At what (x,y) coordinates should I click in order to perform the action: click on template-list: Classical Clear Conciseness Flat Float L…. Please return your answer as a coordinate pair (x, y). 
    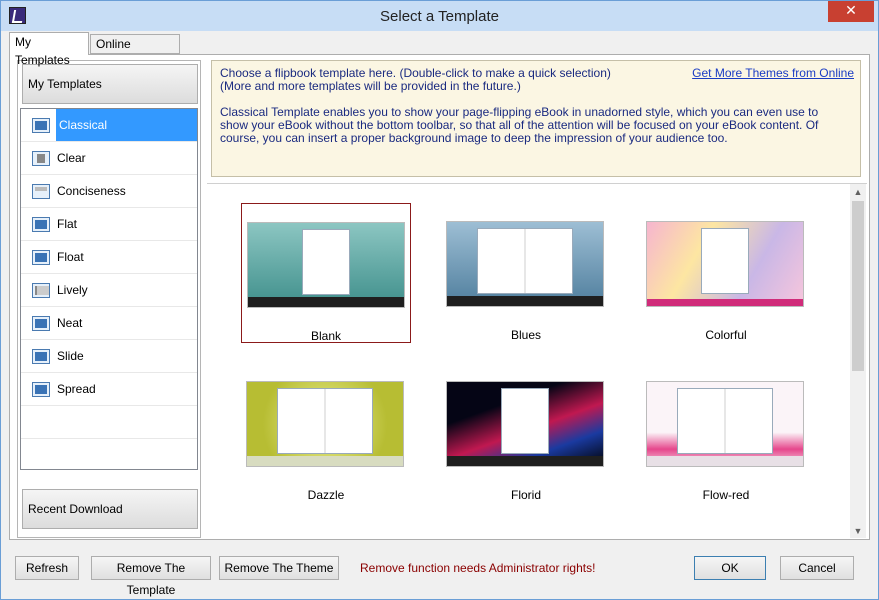
    Looking at the image, I should click on (109, 289).